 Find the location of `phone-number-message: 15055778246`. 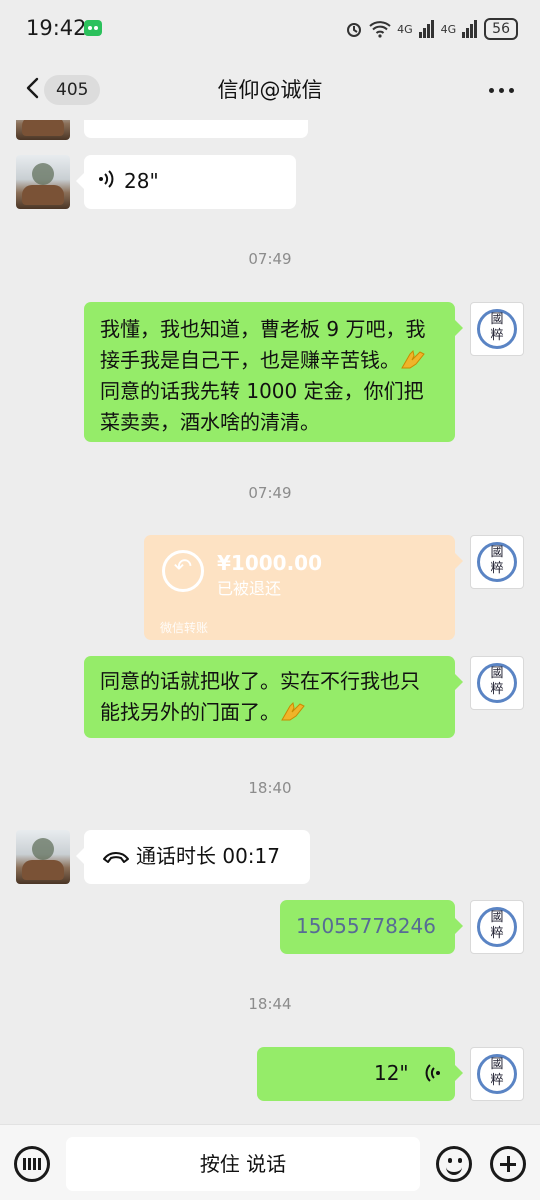

phone-number-message: 15055778246 is located at coordinates (371, 927).